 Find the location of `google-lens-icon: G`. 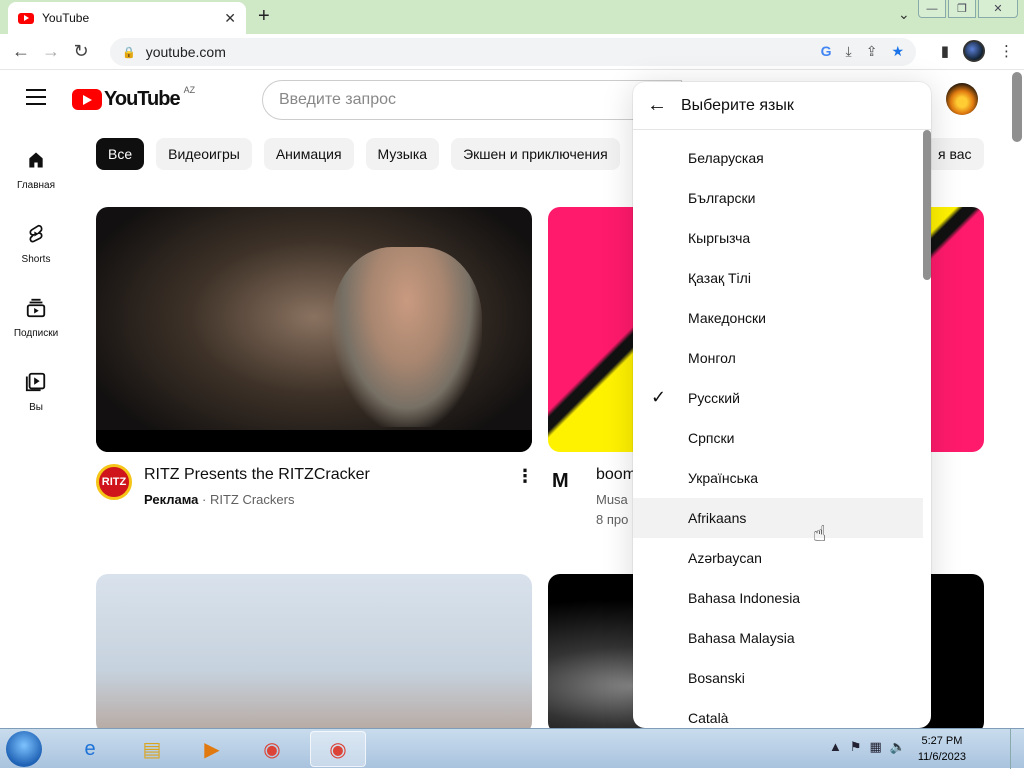

google-lens-icon: G is located at coordinates (826, 51).